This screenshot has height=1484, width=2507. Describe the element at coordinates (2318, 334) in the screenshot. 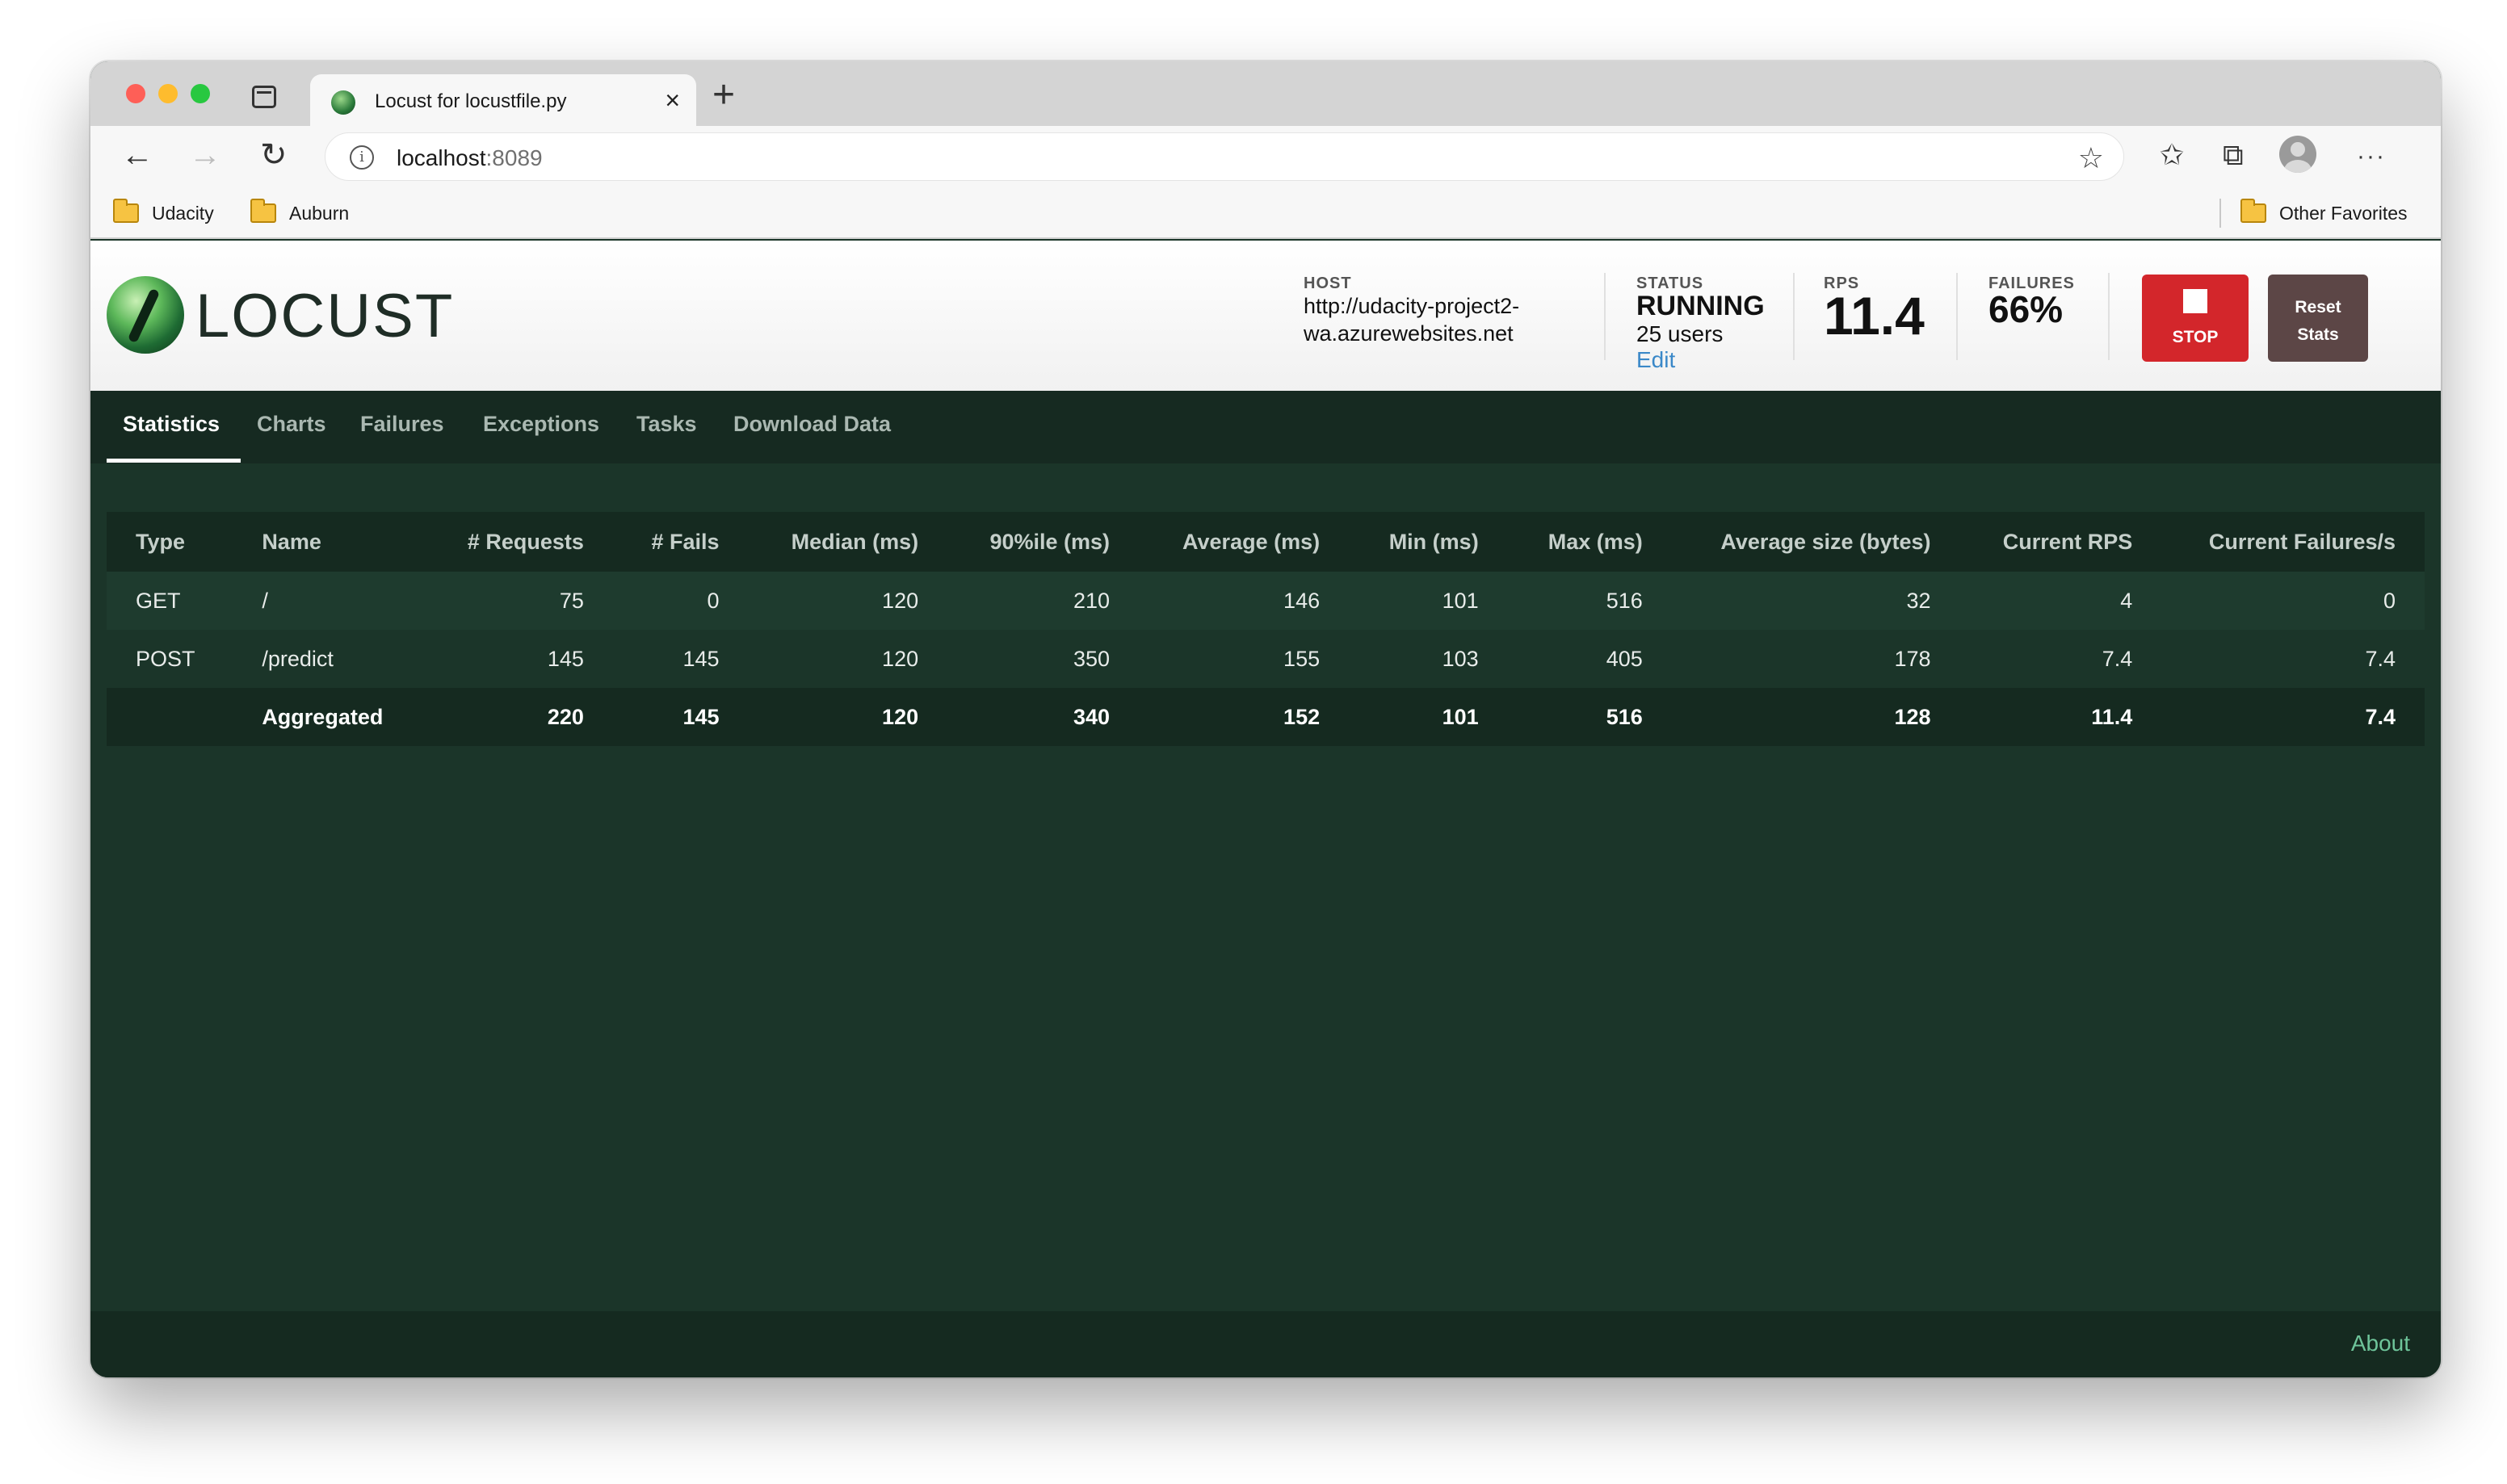

I see `reset-label-line2: Stats` at that location.